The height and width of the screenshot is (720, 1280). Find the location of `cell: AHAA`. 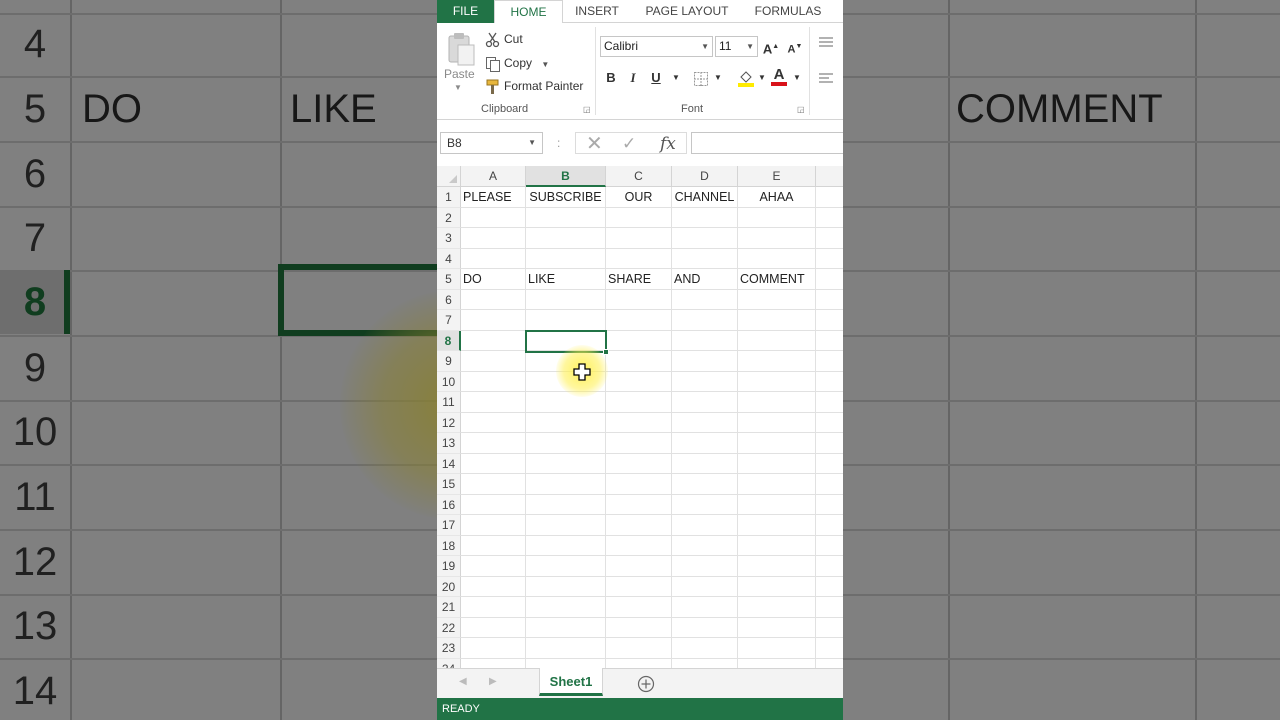

cell: AHAA is located at coordinates (777, 197).